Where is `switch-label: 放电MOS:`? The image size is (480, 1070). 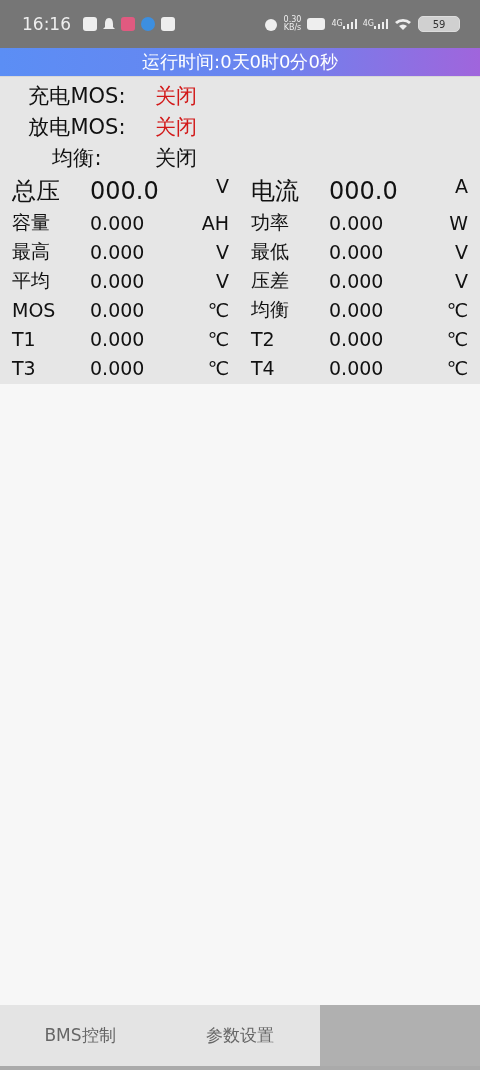
switch-label: 放电MOS: is located at coordinates (77, 127).